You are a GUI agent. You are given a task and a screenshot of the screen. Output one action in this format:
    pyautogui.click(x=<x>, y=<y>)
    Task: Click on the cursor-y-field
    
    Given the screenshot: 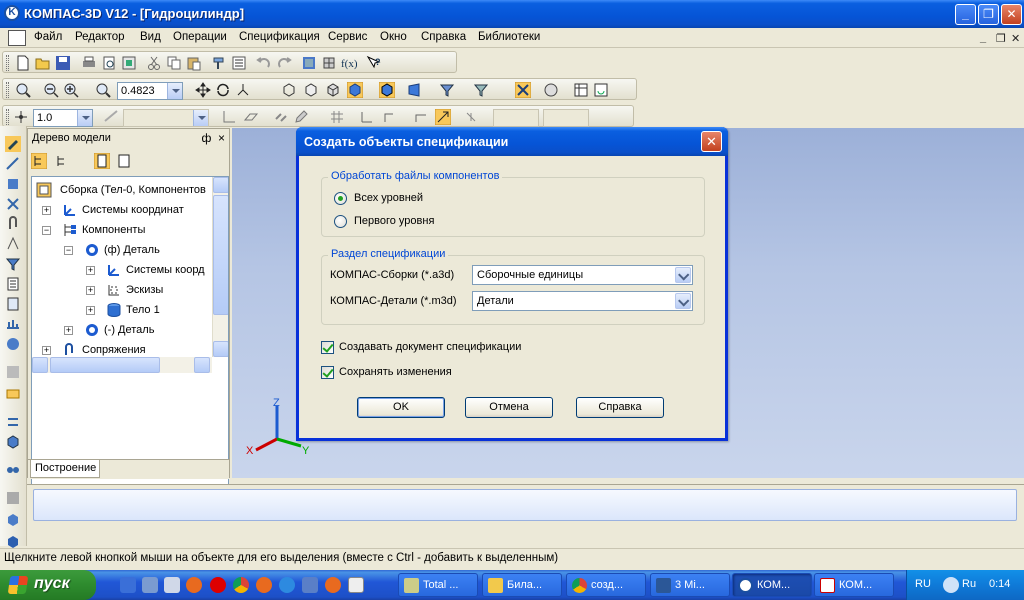 What is the action you would take?
    pyautogui.click(x=566, y=118)
    